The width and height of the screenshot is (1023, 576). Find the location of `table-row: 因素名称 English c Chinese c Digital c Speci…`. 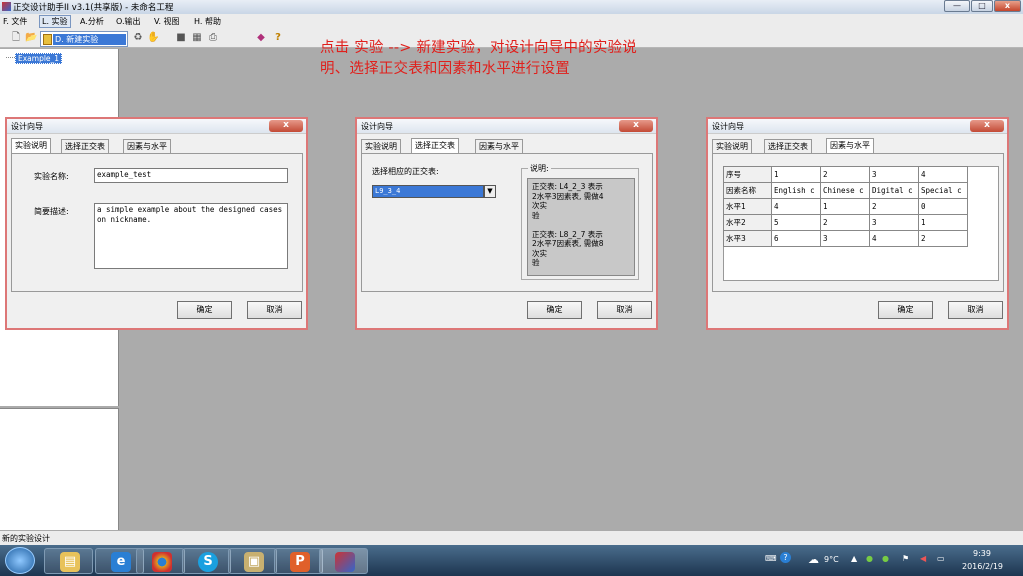

table-row: 因素名称 English c Chinese c Digital c Speci… is located at coordinates (845, 190).